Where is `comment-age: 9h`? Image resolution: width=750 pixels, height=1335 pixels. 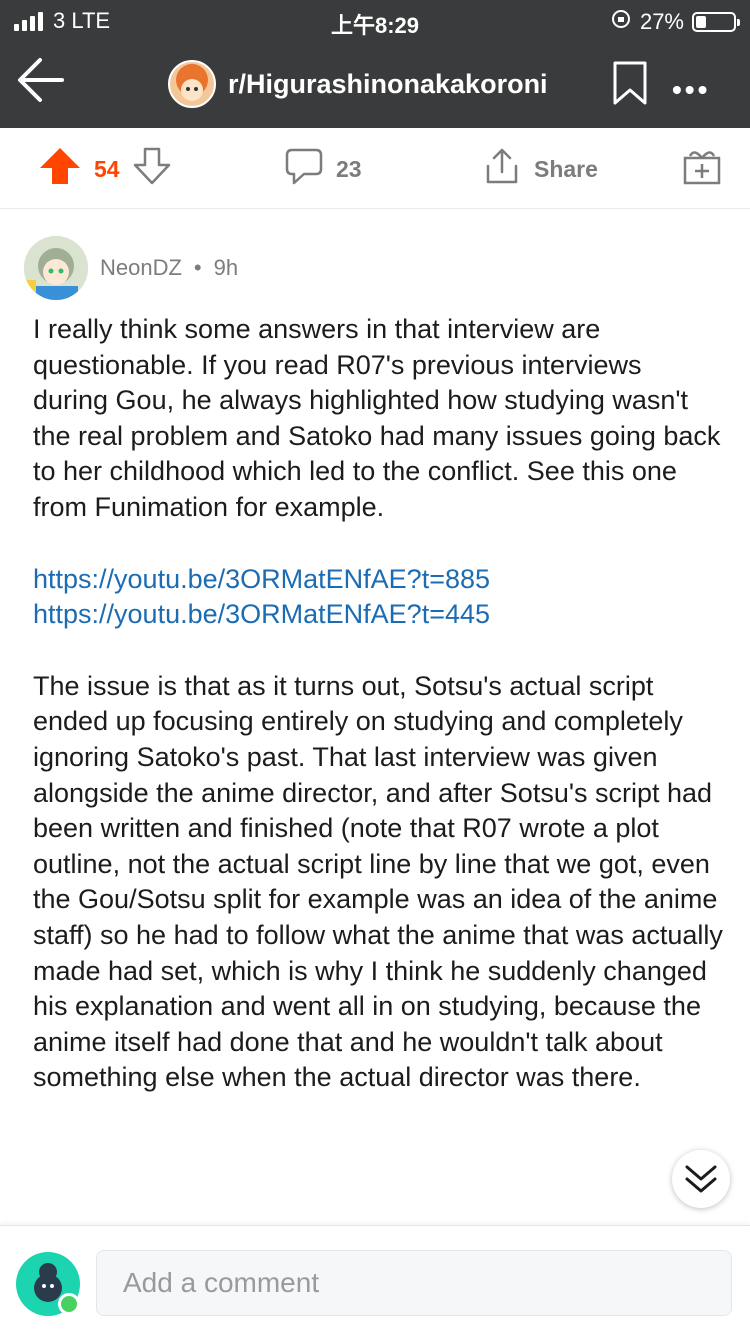
comment-age: 9h is located at coordinates (226, 267).